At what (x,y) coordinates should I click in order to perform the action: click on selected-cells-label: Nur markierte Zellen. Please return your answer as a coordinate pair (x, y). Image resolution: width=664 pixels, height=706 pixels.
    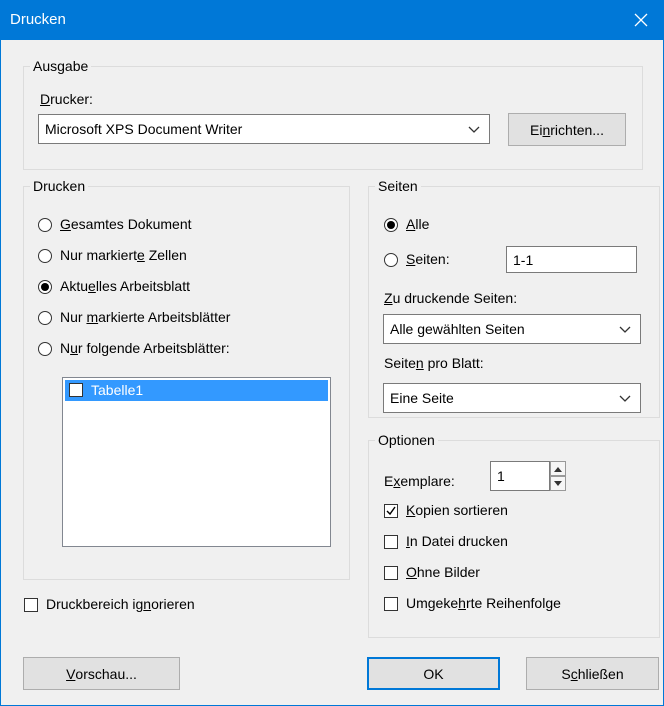
    Looking at the image, I should click on (123, 255).